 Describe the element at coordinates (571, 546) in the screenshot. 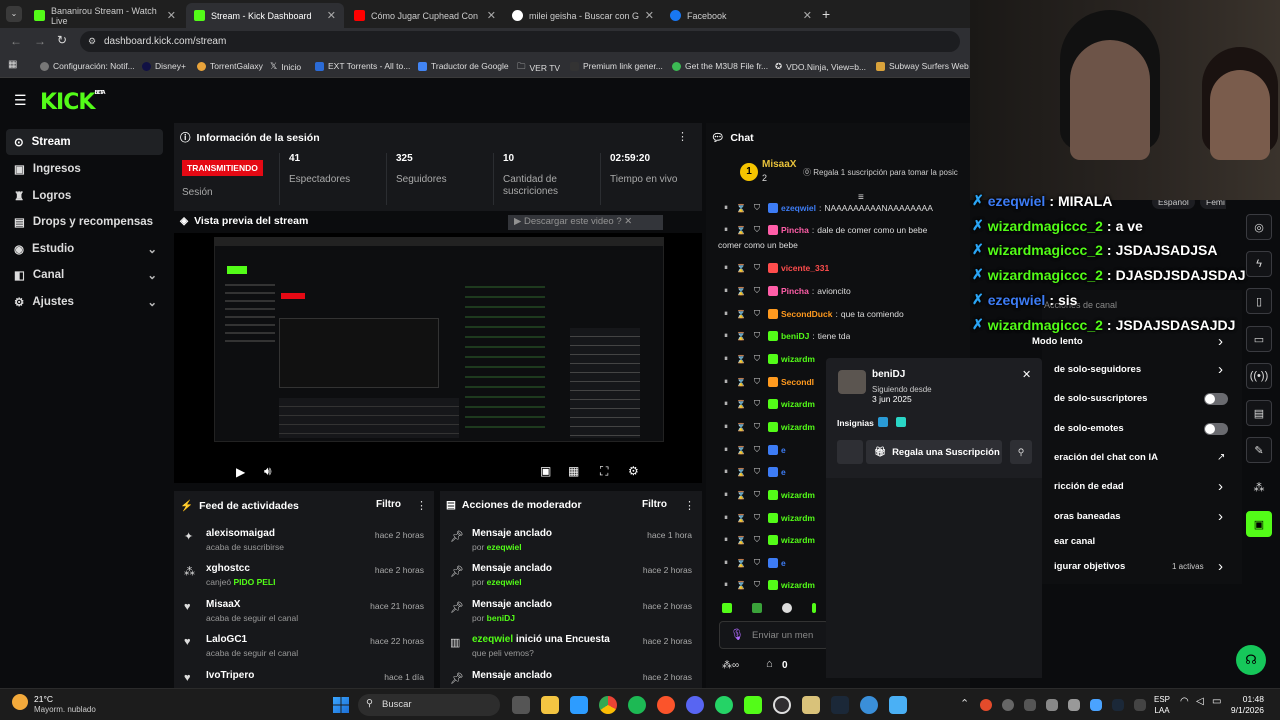

I see `mod-row: 📌︎ Mensaje anclado por ezeqwiel hace 1 hora` at that location.